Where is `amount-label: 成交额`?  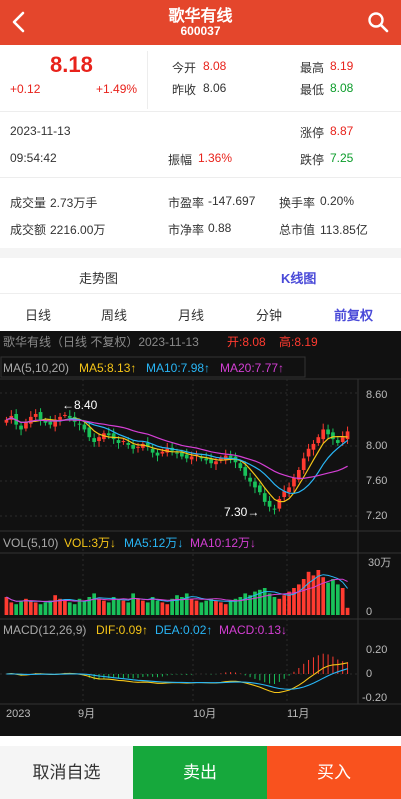 amount-label: 成交额 is located at coordinates (28, 230).